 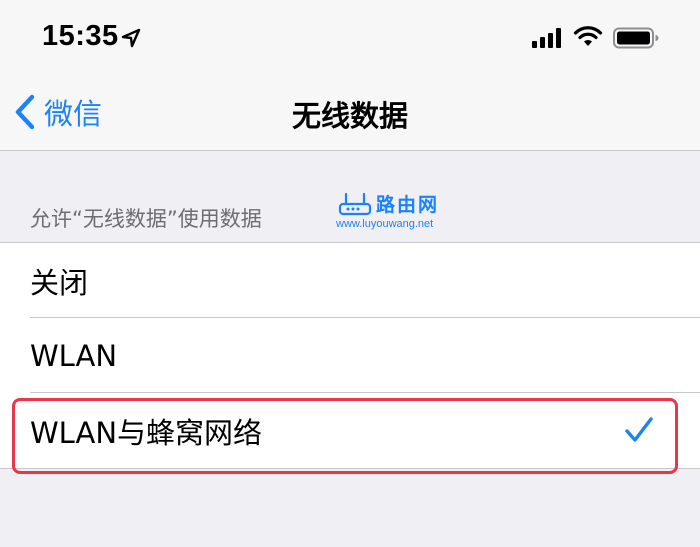 I want to click on watermark-logo: 路由网 www.luyouwang.net, so click(x=391, y=213).